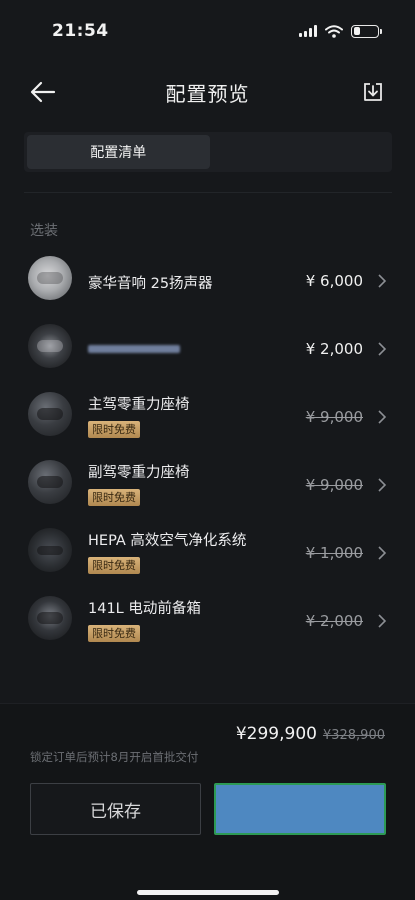 The width and height of the screenshot is (415, 900). I want to click on list-item: HEPA 高效空气净化系统 限时免费 ¥ 1,000, so click(207, 551).